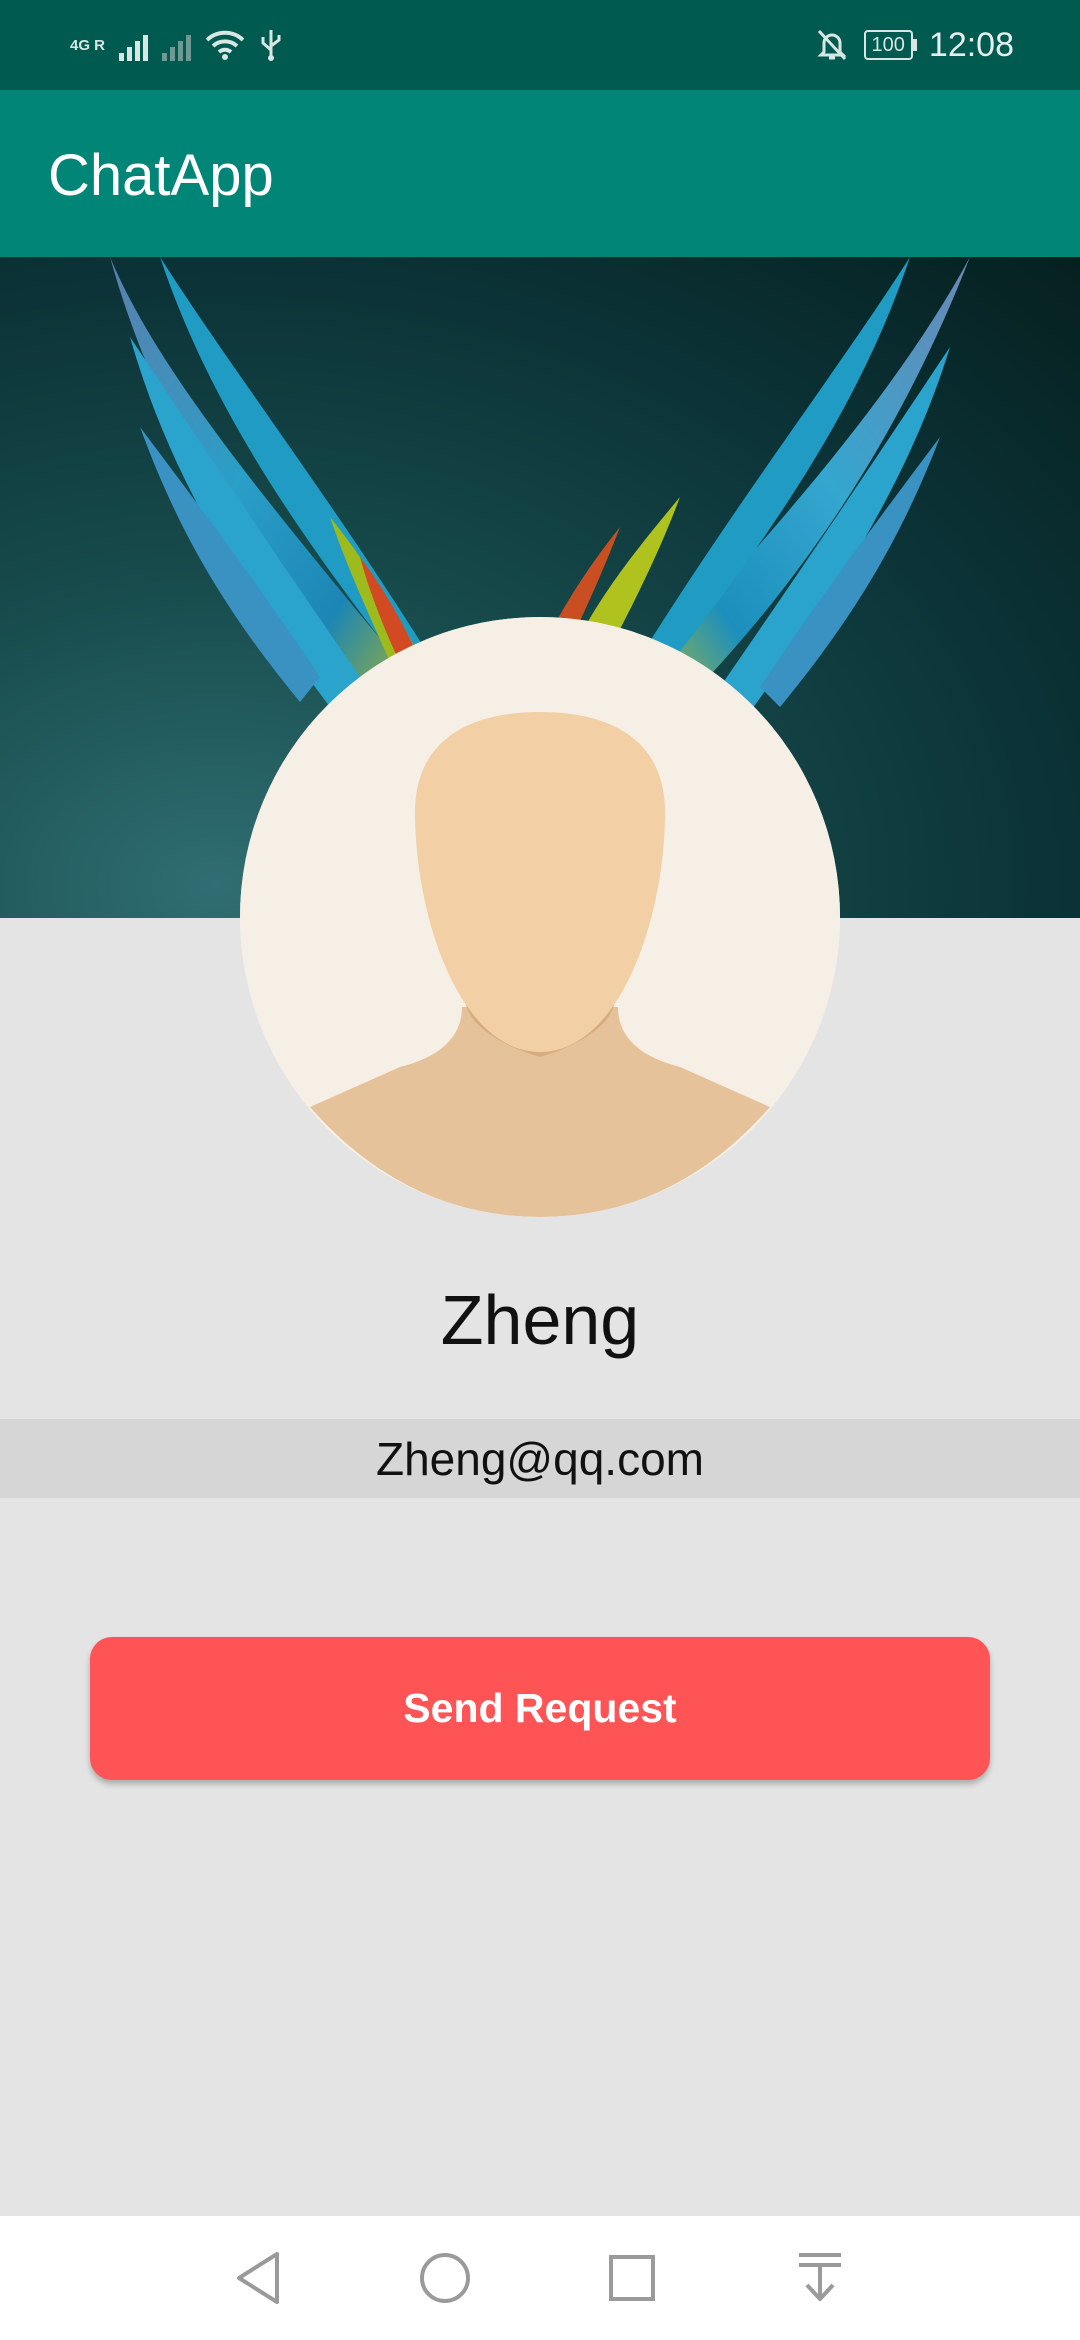  Describe the element at coordinates (890, 45) in the screenshot. I see `battery-icon: 100` at that location.